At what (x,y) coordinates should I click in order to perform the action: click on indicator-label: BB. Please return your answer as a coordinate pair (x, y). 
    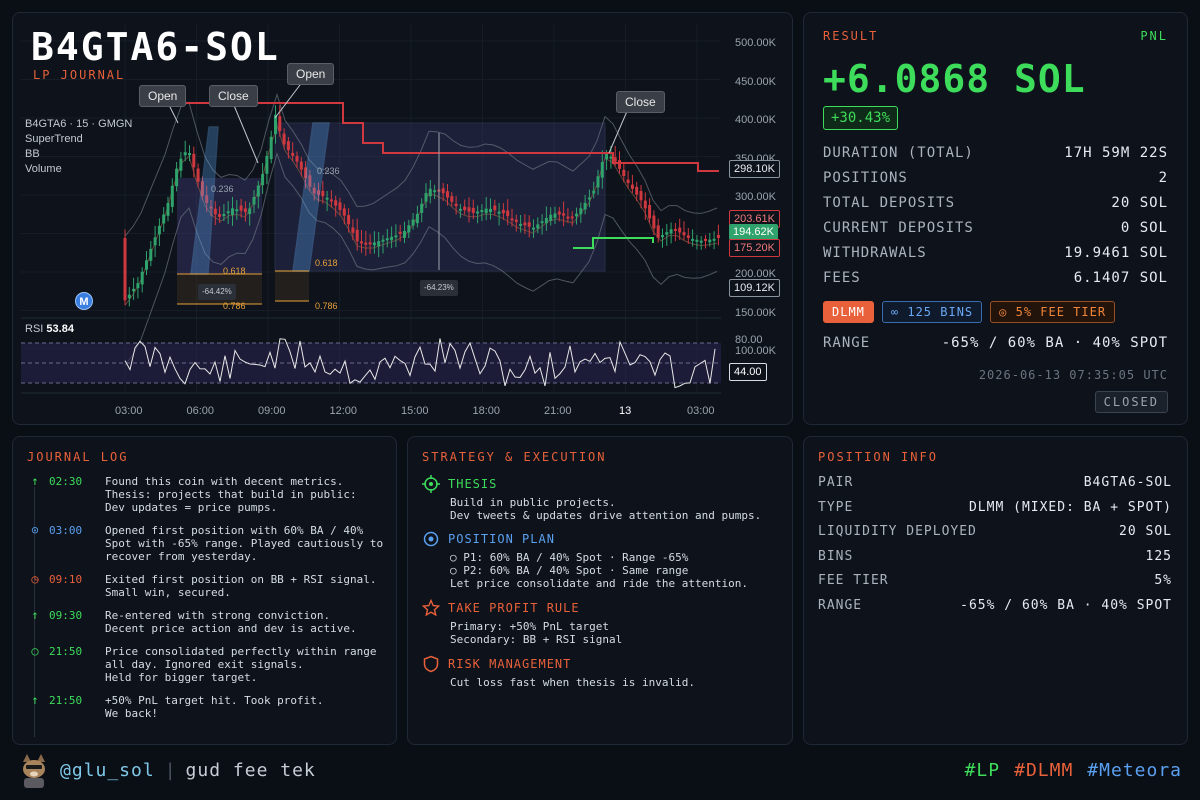
    Looking at the image, I should click on (78, 154).